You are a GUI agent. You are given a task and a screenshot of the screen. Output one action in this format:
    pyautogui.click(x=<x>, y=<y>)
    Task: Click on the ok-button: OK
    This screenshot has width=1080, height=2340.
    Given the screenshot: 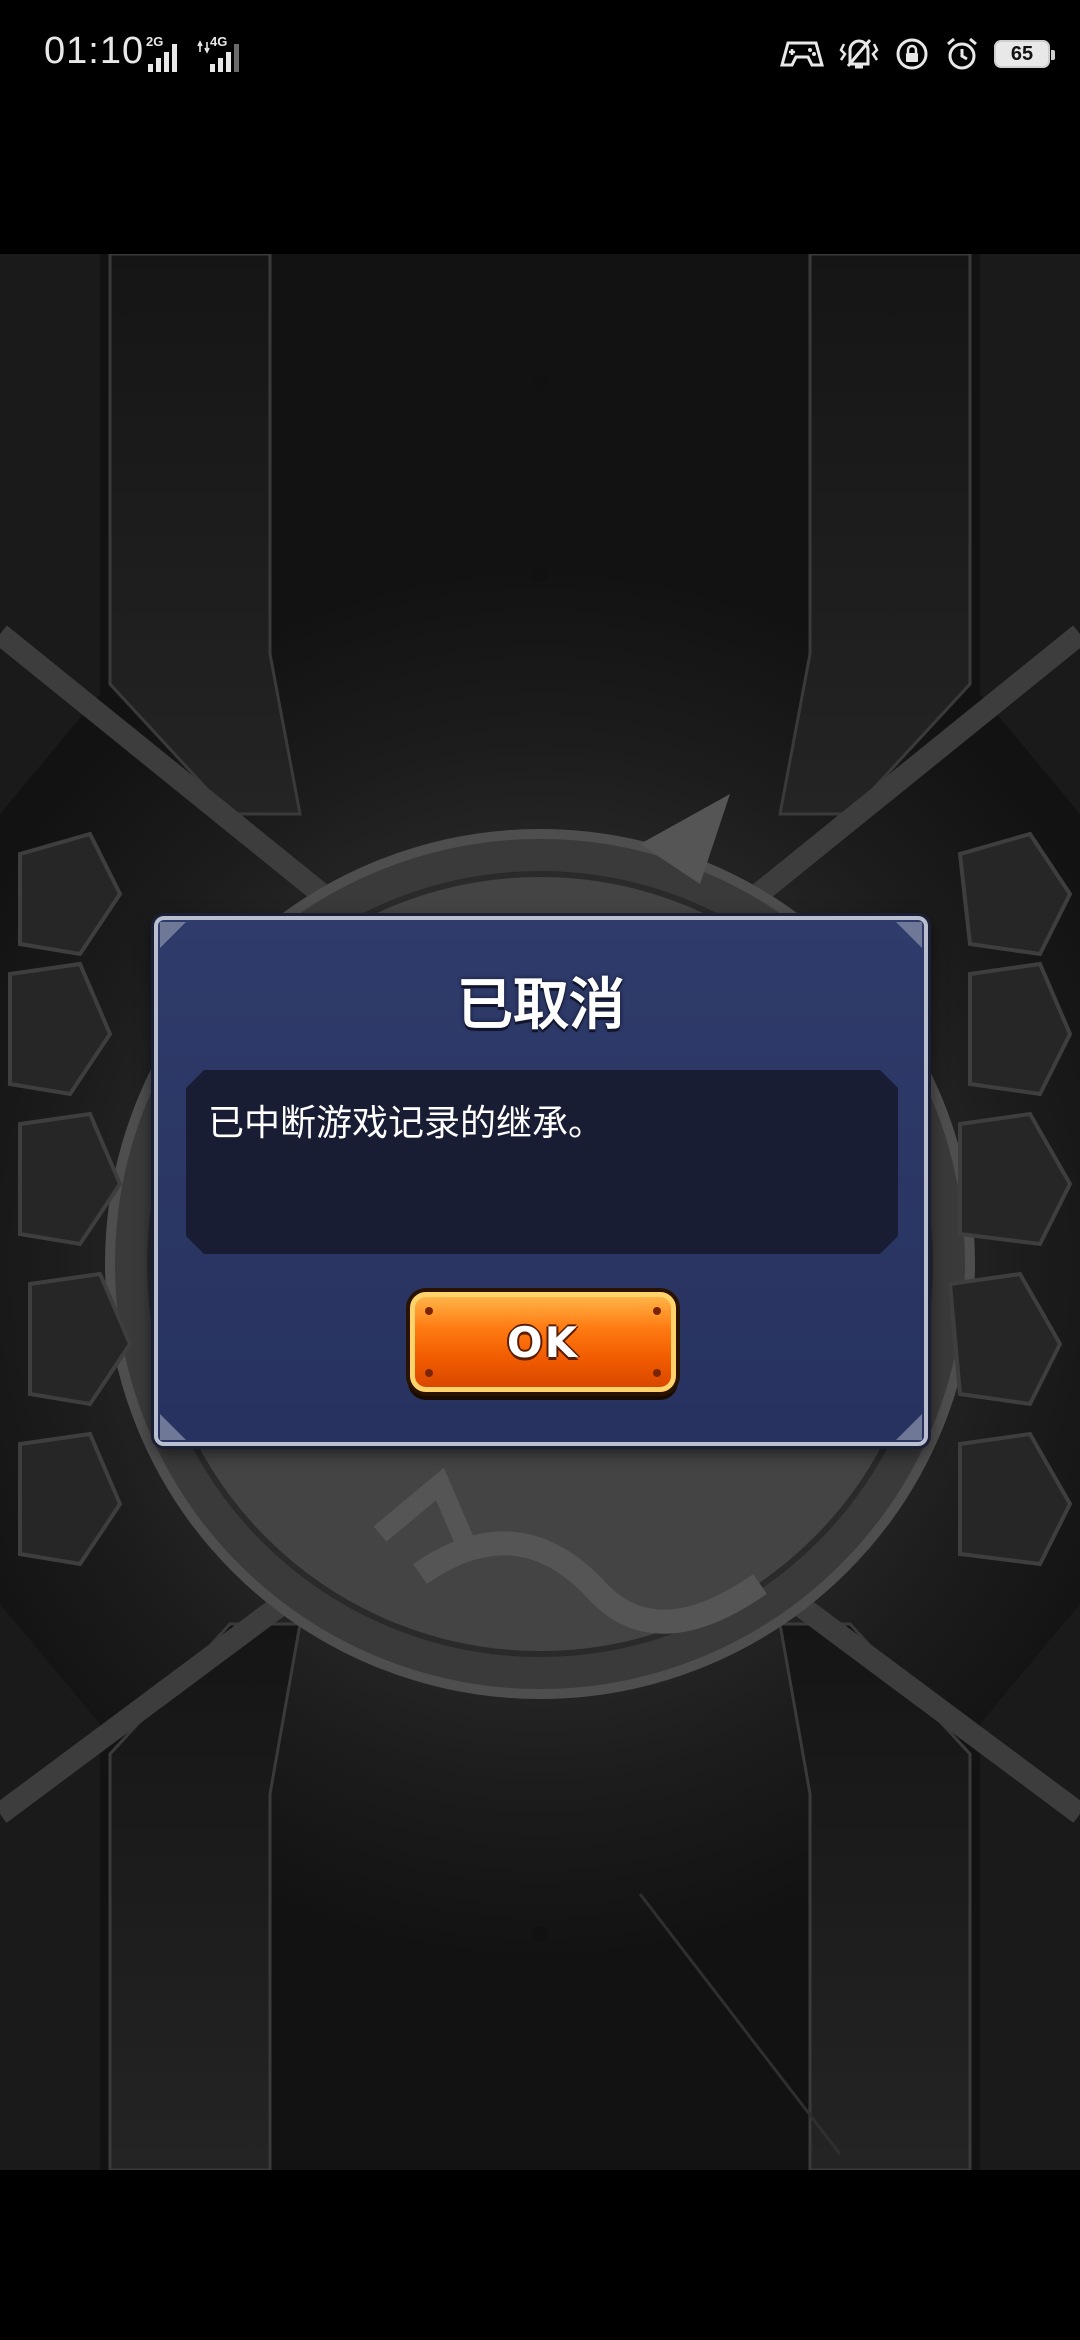 What is the action you would take?
    pyautogui.click(x=543, y=1342)
    